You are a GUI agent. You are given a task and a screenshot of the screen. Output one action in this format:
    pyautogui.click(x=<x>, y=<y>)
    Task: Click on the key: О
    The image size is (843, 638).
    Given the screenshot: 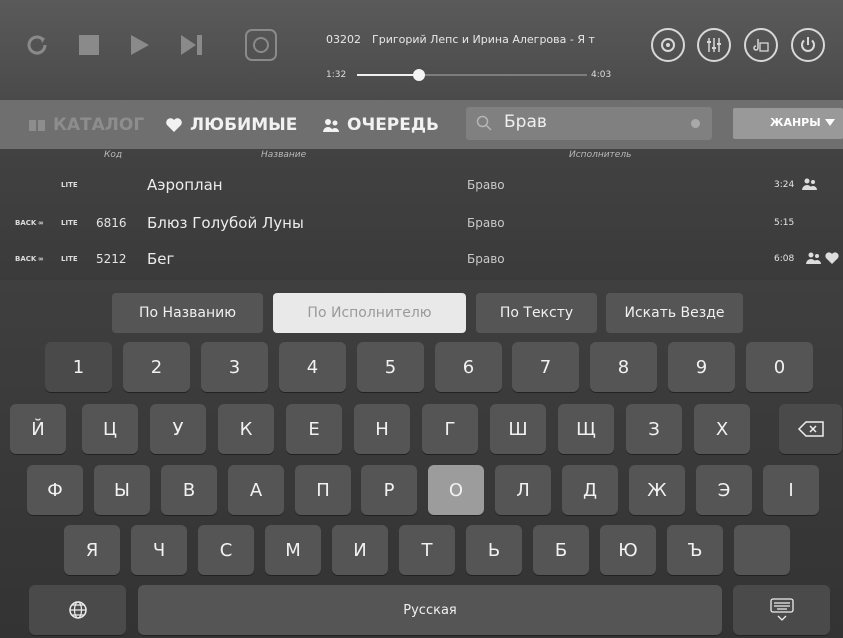 What is the action you would take?
    pyautogui.click(x=456, y=490)
    